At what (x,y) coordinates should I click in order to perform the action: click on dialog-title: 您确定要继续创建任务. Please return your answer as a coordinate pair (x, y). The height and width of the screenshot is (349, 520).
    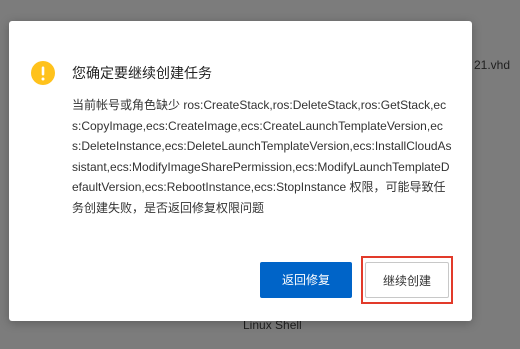
    Looking at the image, I should click on (142, 74).